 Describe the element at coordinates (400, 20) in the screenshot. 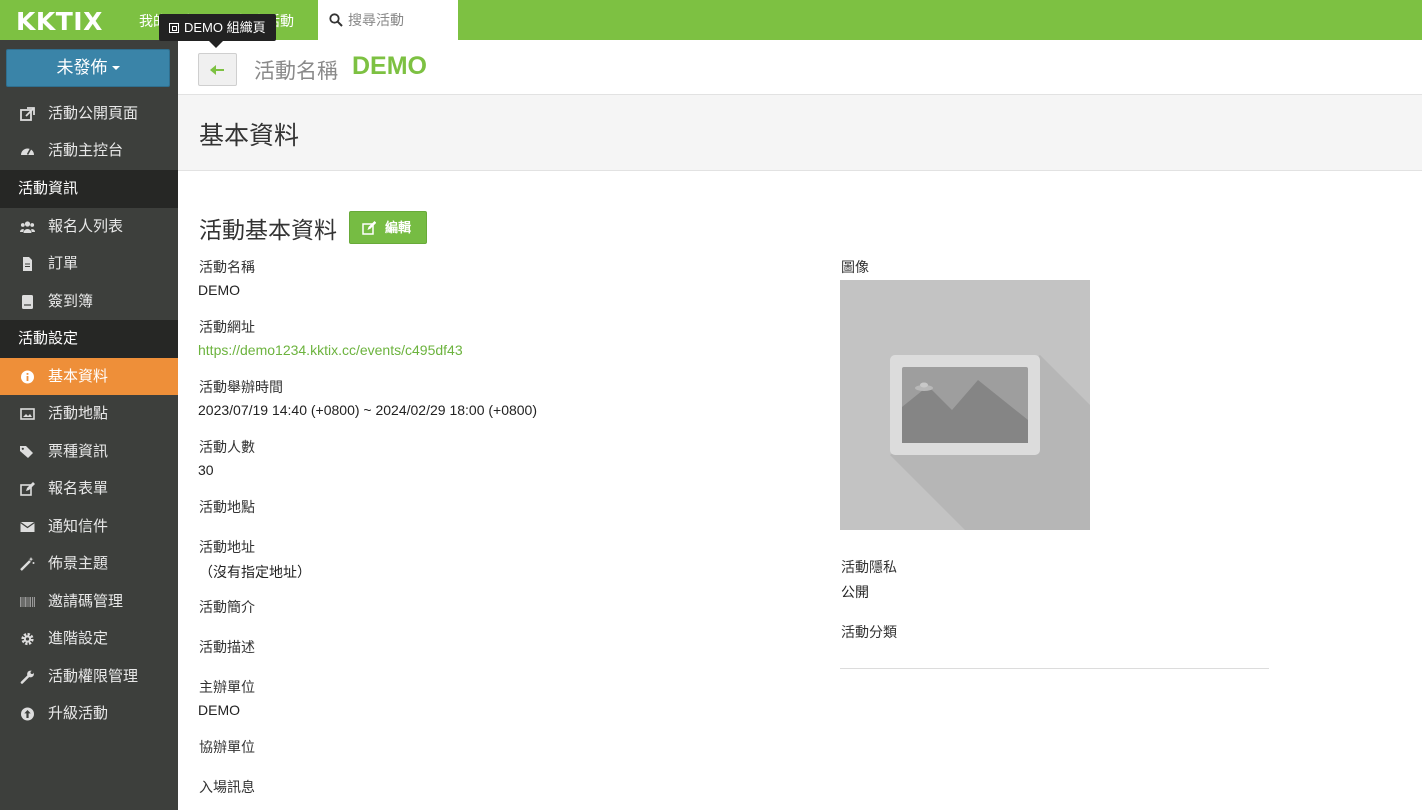

I see `search-input` at that location.